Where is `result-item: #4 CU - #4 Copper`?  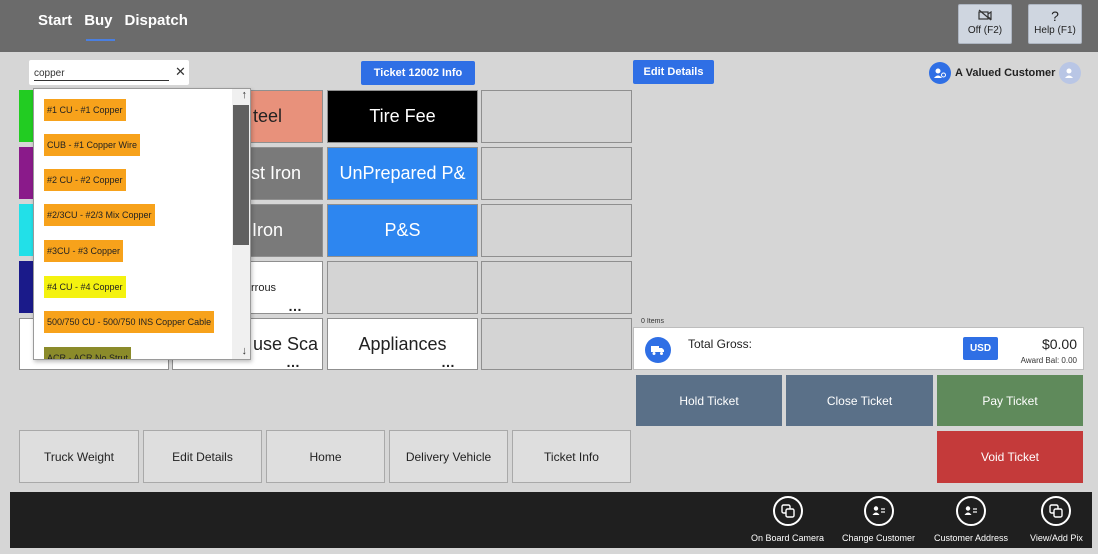 result-item: #4 CU - #4 Copper is located at coordinates (85, 287).